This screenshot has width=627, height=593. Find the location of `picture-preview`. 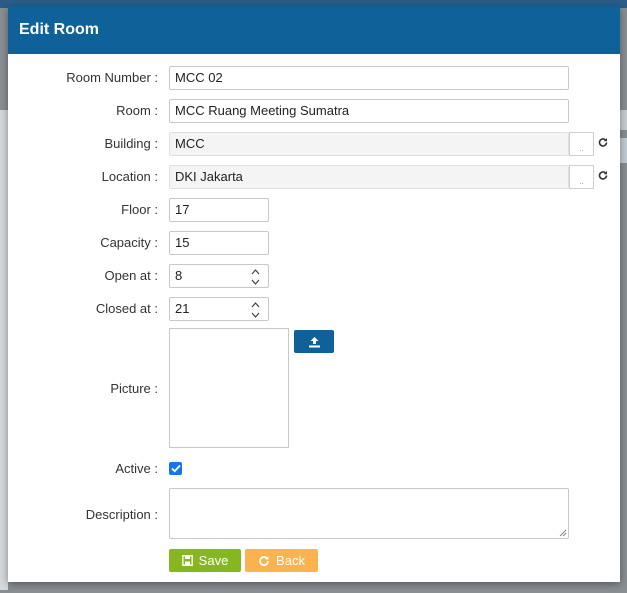

picture-preview is located at coordinates (229, 388).